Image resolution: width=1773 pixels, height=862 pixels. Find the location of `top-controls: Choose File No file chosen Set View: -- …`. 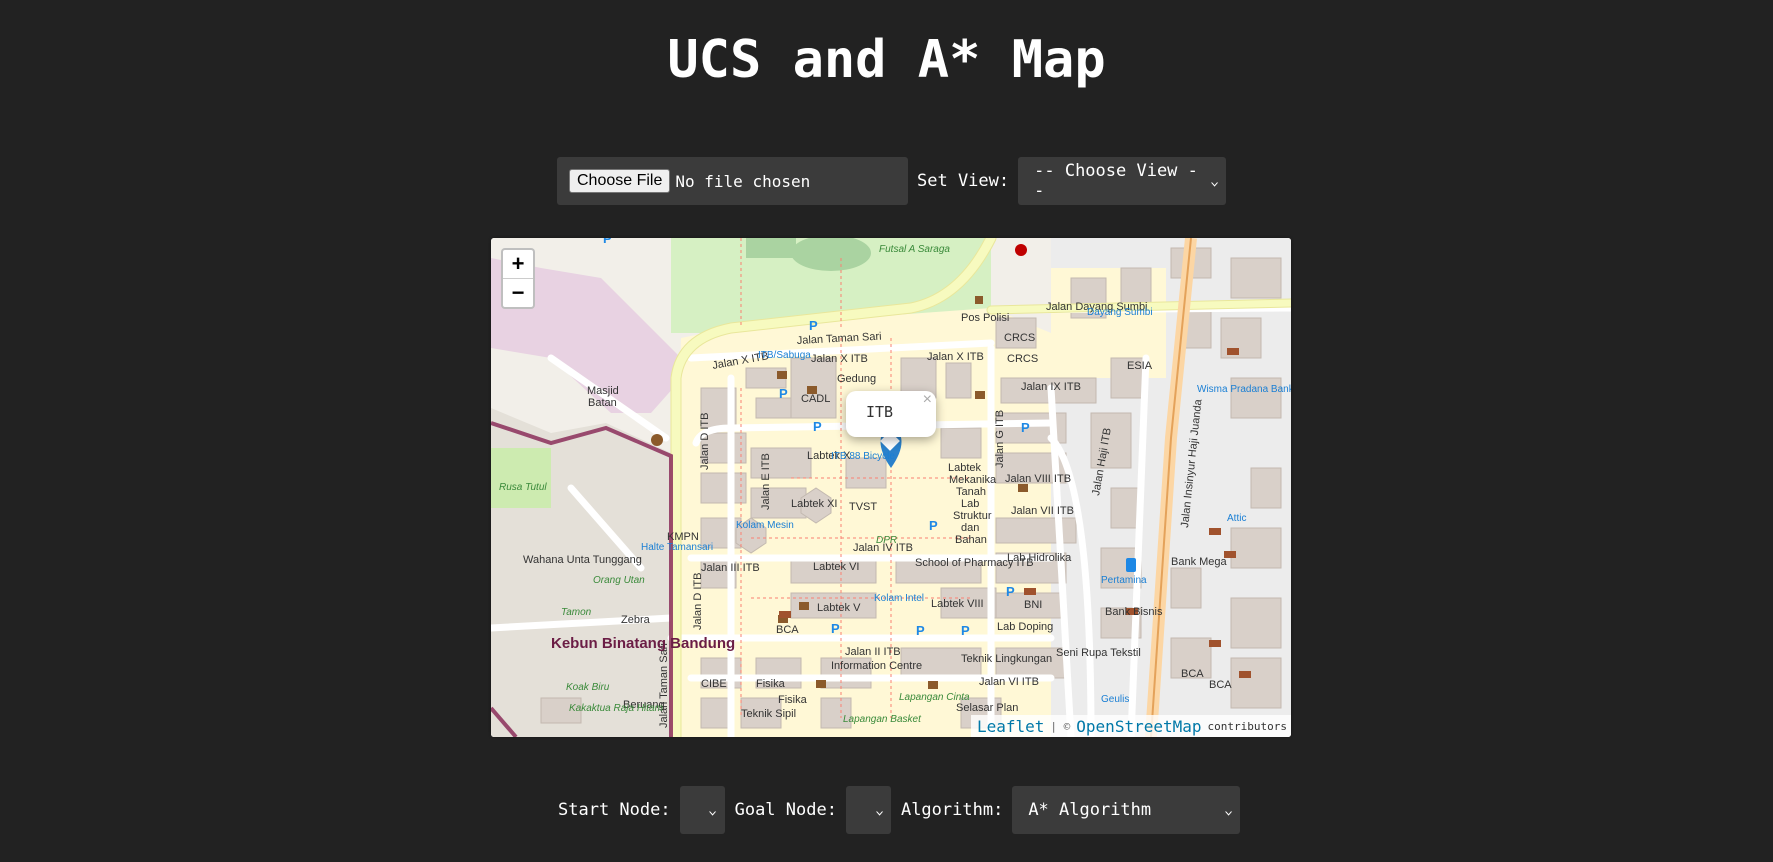

top-controls: Choose File No file chosen Set View: -- … is located at coordinates (892, 181).